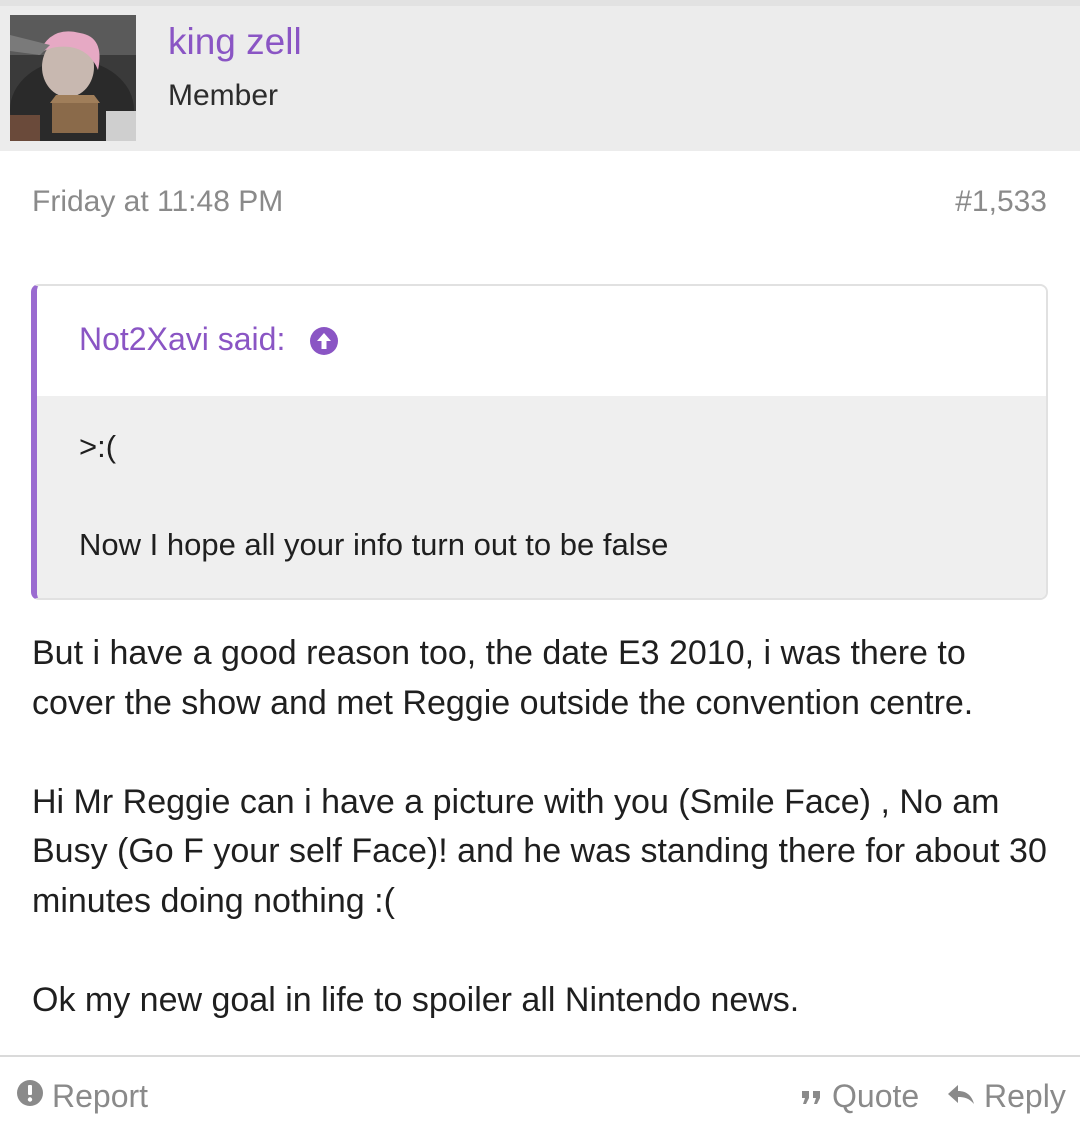 This screenshot has width=1080, height=1128. Describe the element at coordinates (30, 1096) in the screenshot. I see `exclamation-circle-icon` at that location.